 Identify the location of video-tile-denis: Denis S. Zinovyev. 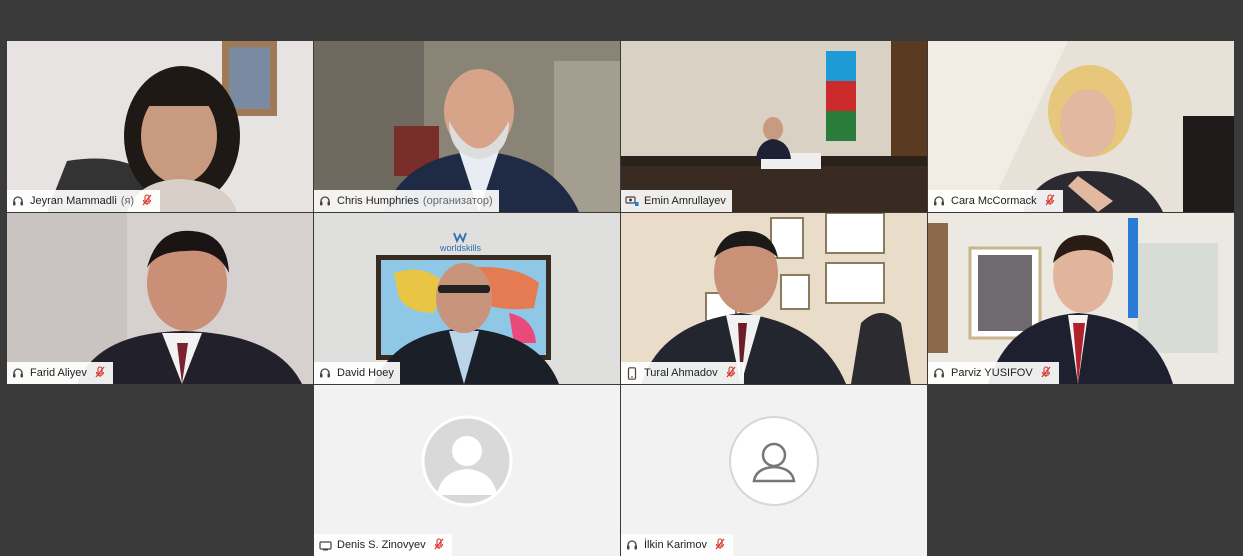
(467, 470).